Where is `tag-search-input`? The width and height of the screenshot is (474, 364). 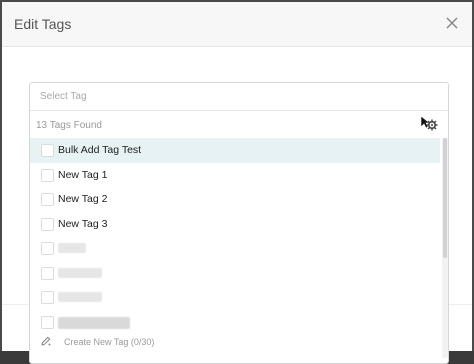 tag-search-input is located at coordinates (239, 97).